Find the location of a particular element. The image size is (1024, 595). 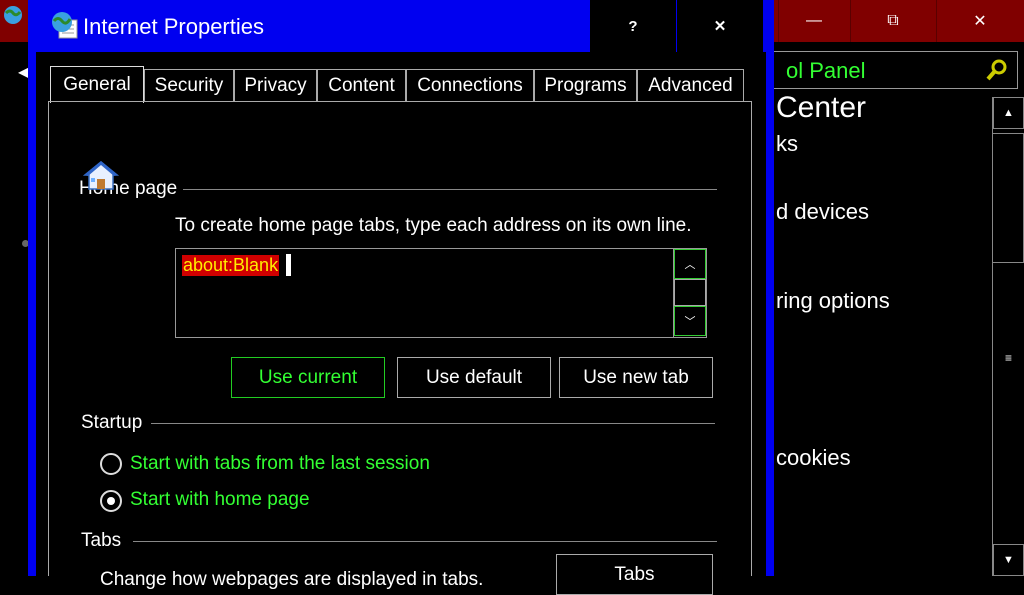

use-default-button: Use default is located at coordinates (474, 377).